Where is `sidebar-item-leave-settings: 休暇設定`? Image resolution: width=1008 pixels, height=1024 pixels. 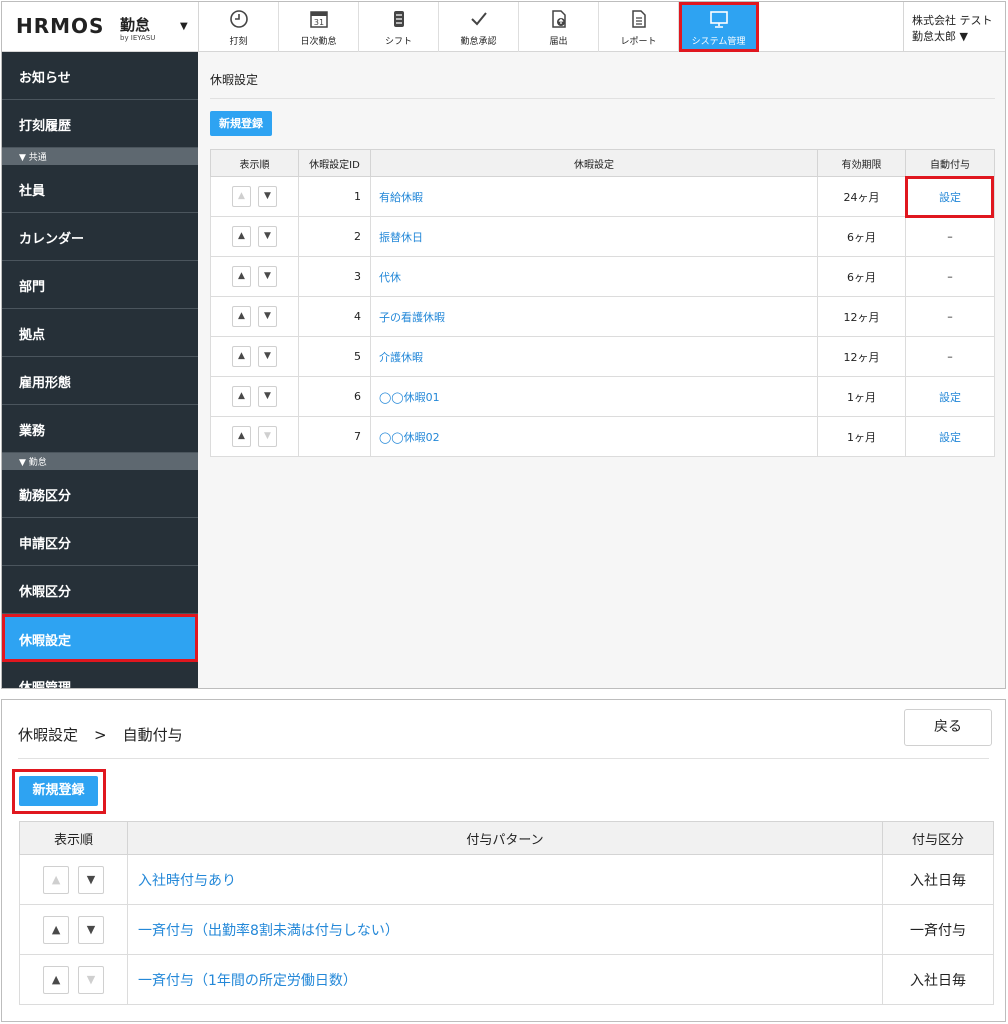
sidebar-item-leave-settings: 休暇設定 is located at coordinates (100, 638).